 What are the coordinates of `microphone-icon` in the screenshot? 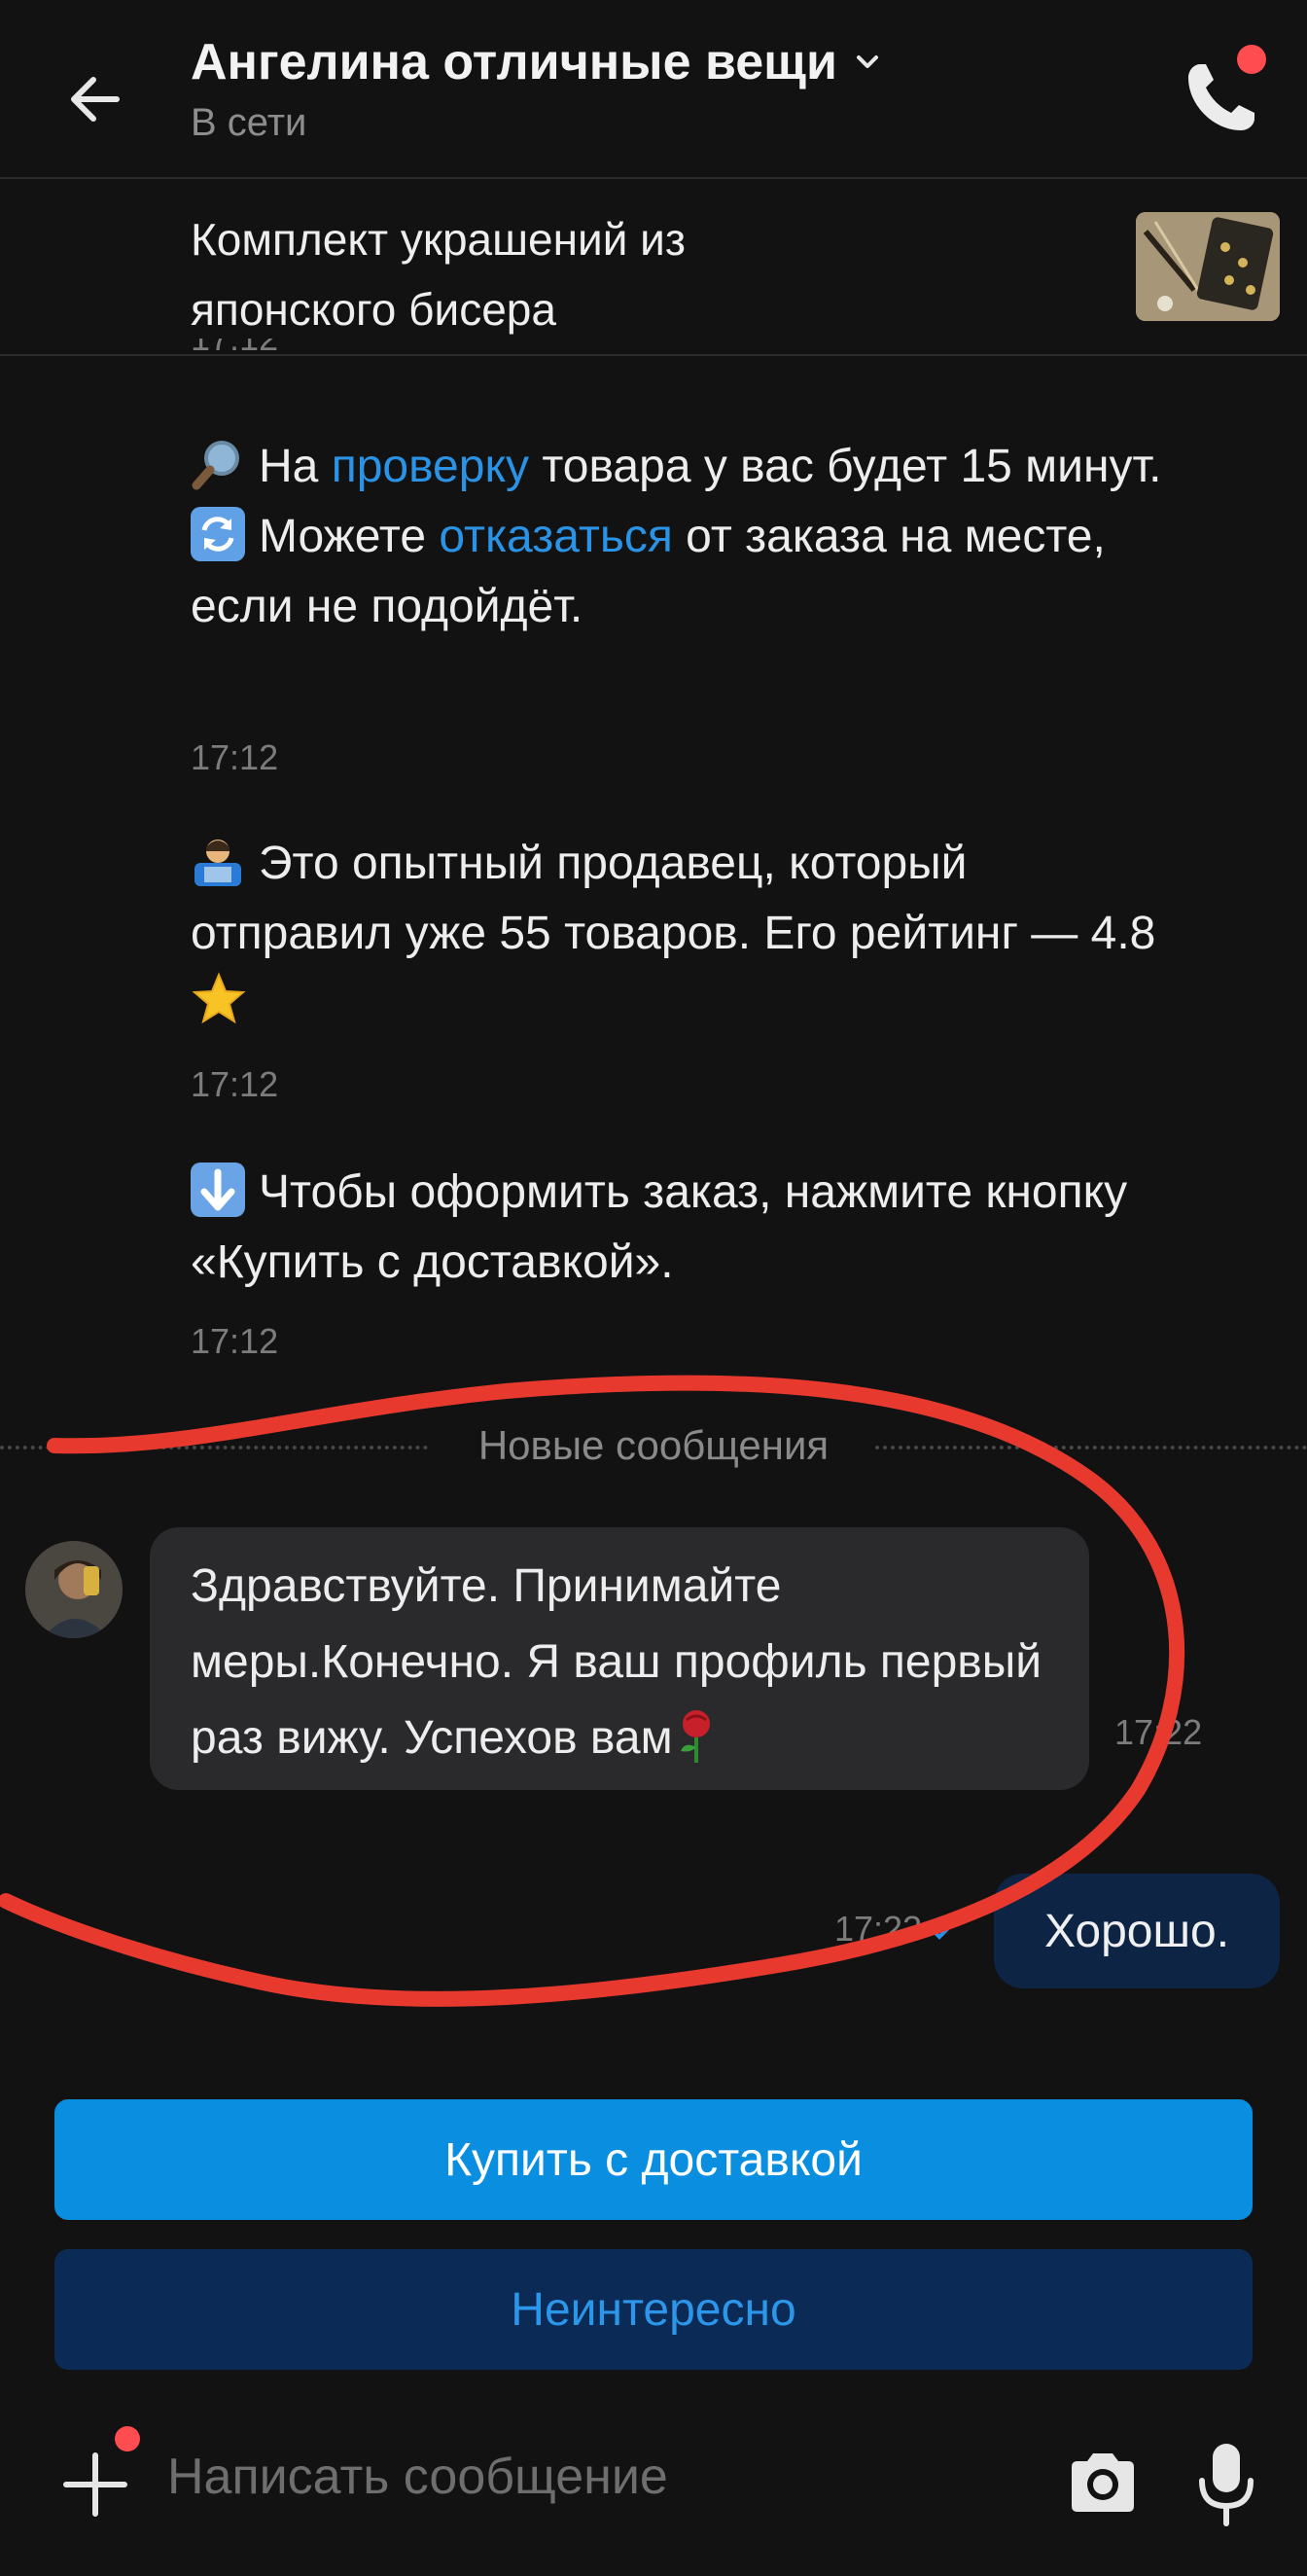 It's located at (1226, 2485).